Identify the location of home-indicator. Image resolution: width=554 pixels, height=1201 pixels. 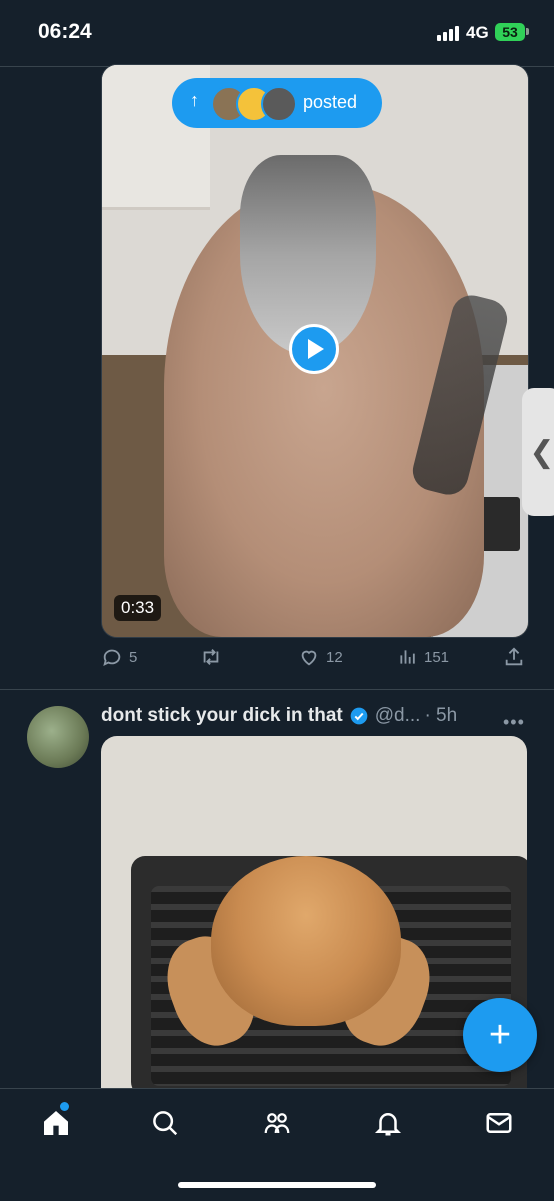
(277, 1185).